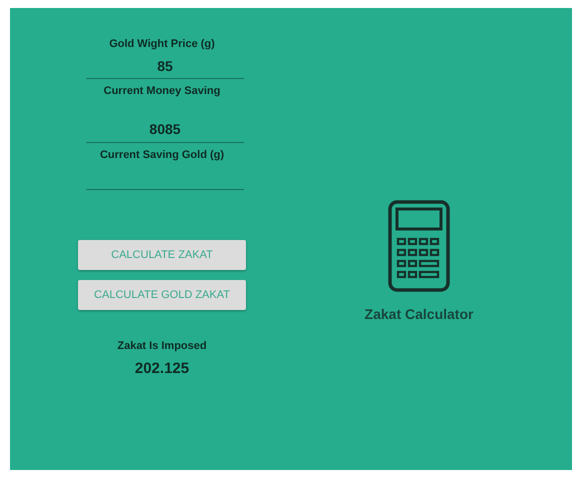 The width and height of the screenshot is (579, 499). Describe the element at coordinates (162, 91) in the screenshot. I see `field-label: Current Money Saving` at that location.